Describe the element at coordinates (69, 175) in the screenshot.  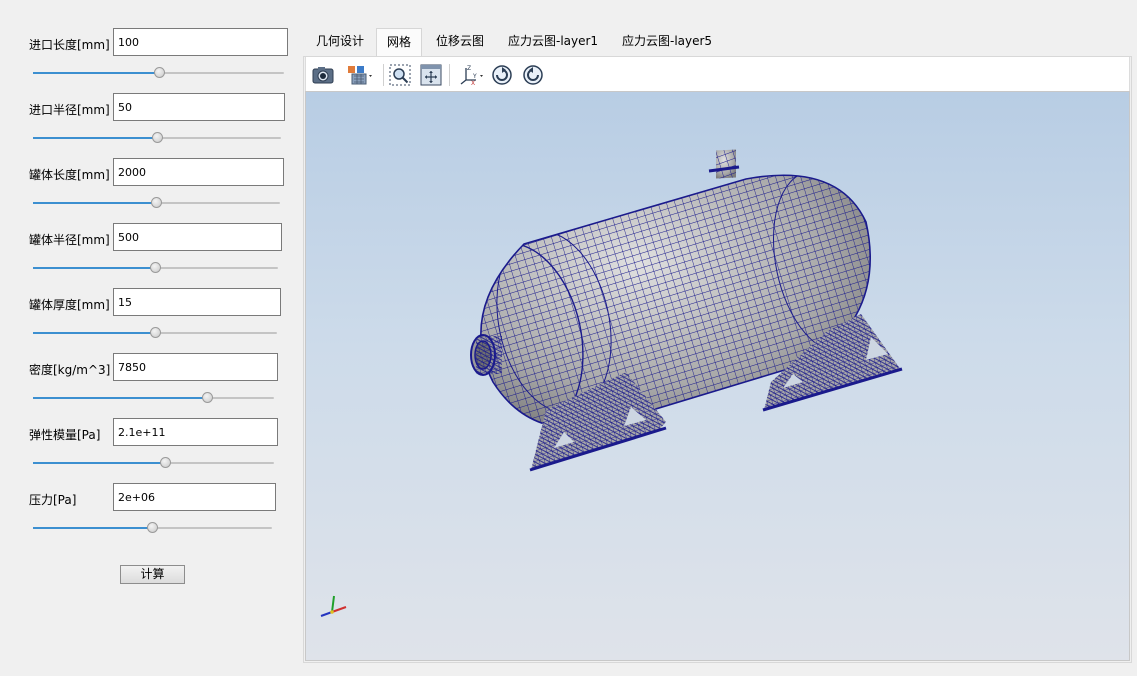
I see `param-label-tank-length: 罐体长度[mm]` at that location.